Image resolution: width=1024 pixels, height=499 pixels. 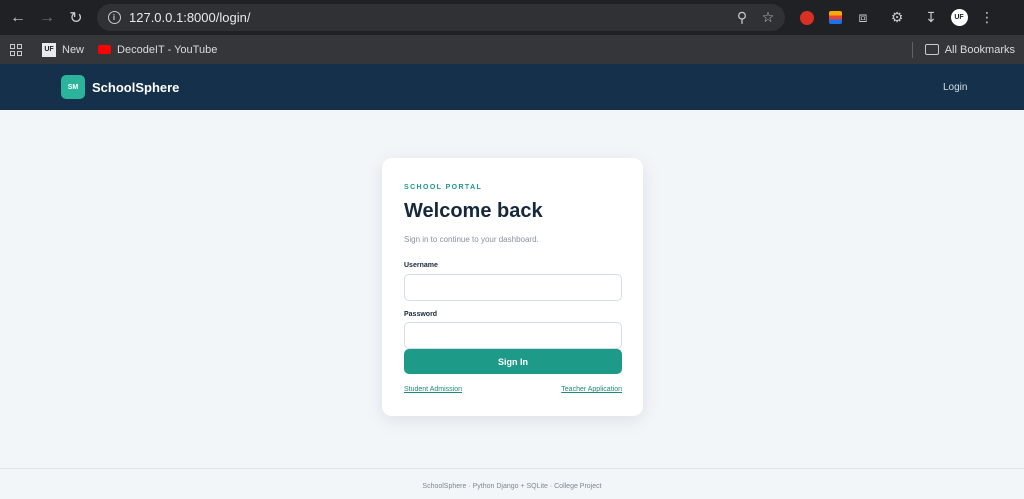 What do you see at coordinates (742, 17) in the screenshot?
I see `zoom-icon: ⚲` at bounding box center [742, 17].